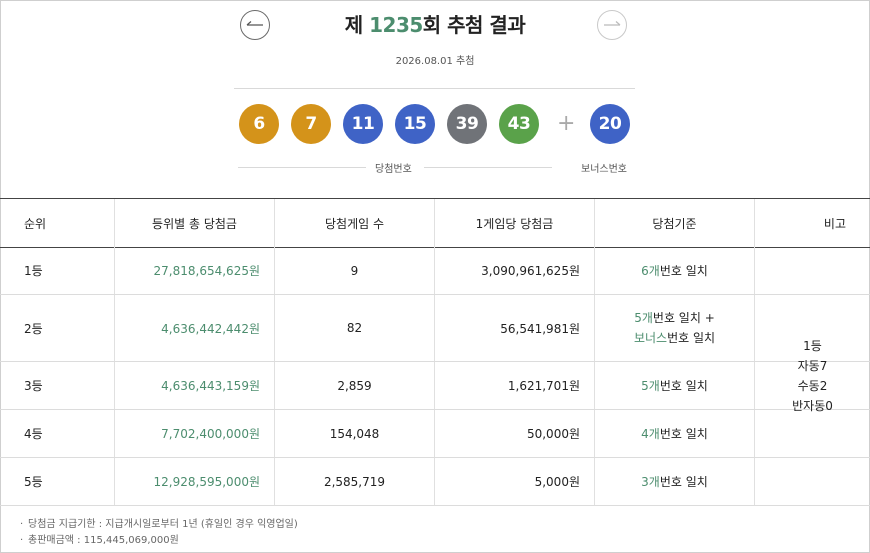  Describe the element at coordinates (515, 223) in the screenshot. I see `col-header-per-game: 1게임당 당첨금` at that location.